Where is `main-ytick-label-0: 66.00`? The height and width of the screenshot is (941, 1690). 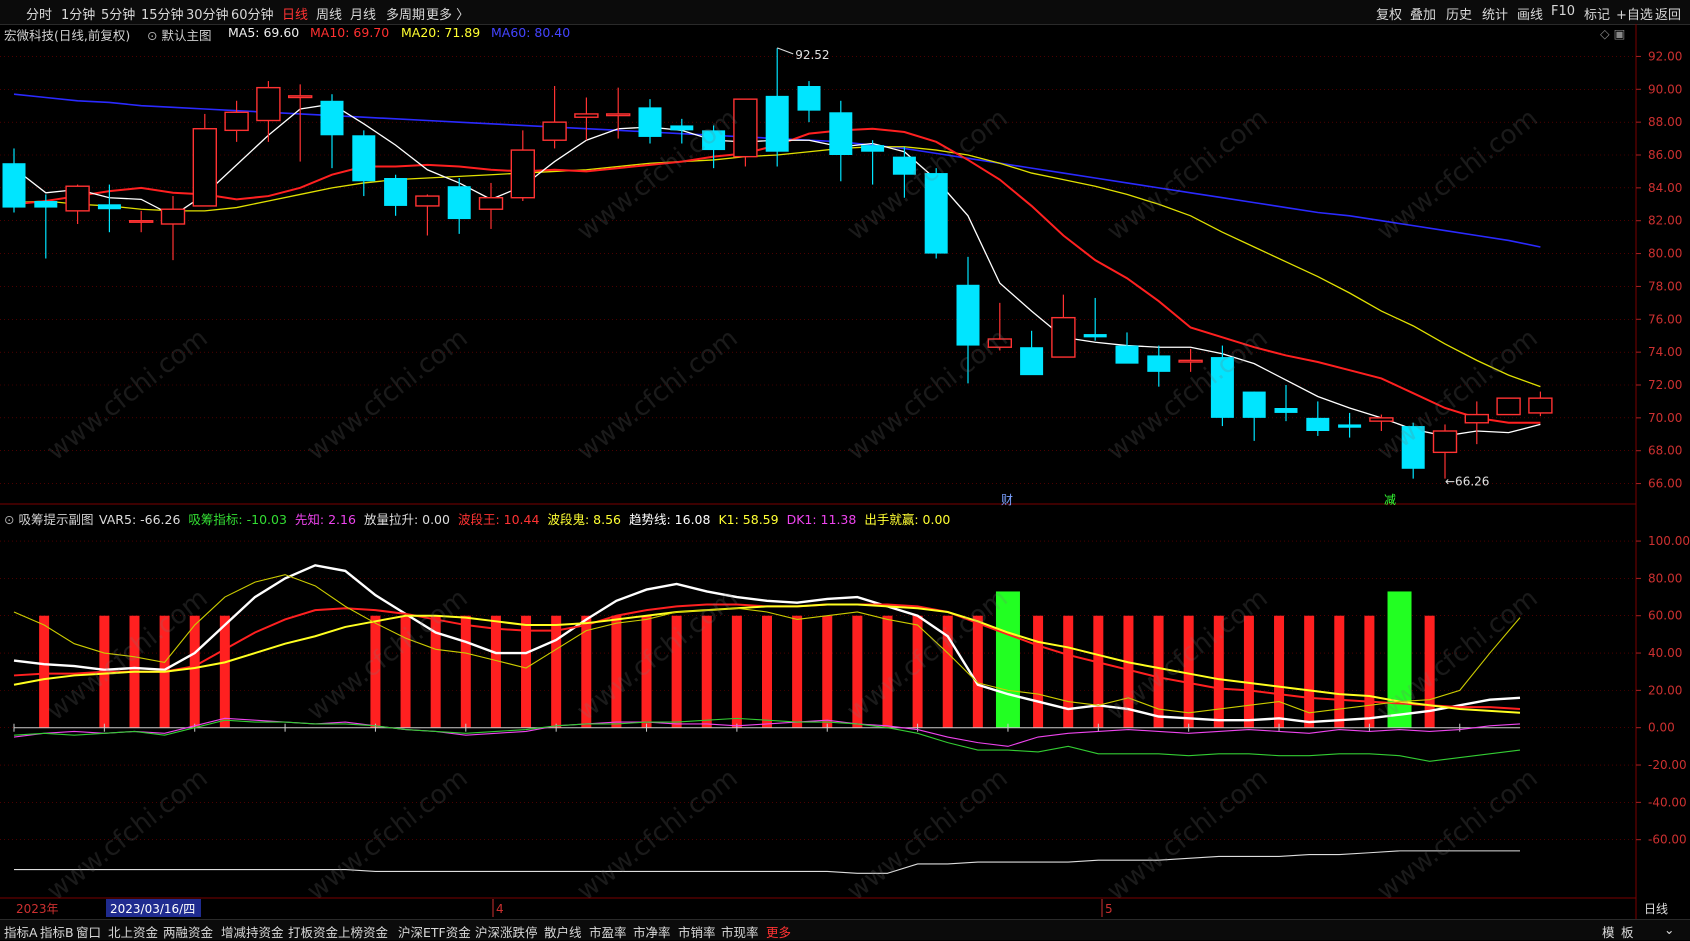
main-ytick-label-0: 66.00 is located at coordinates (1665, 484).